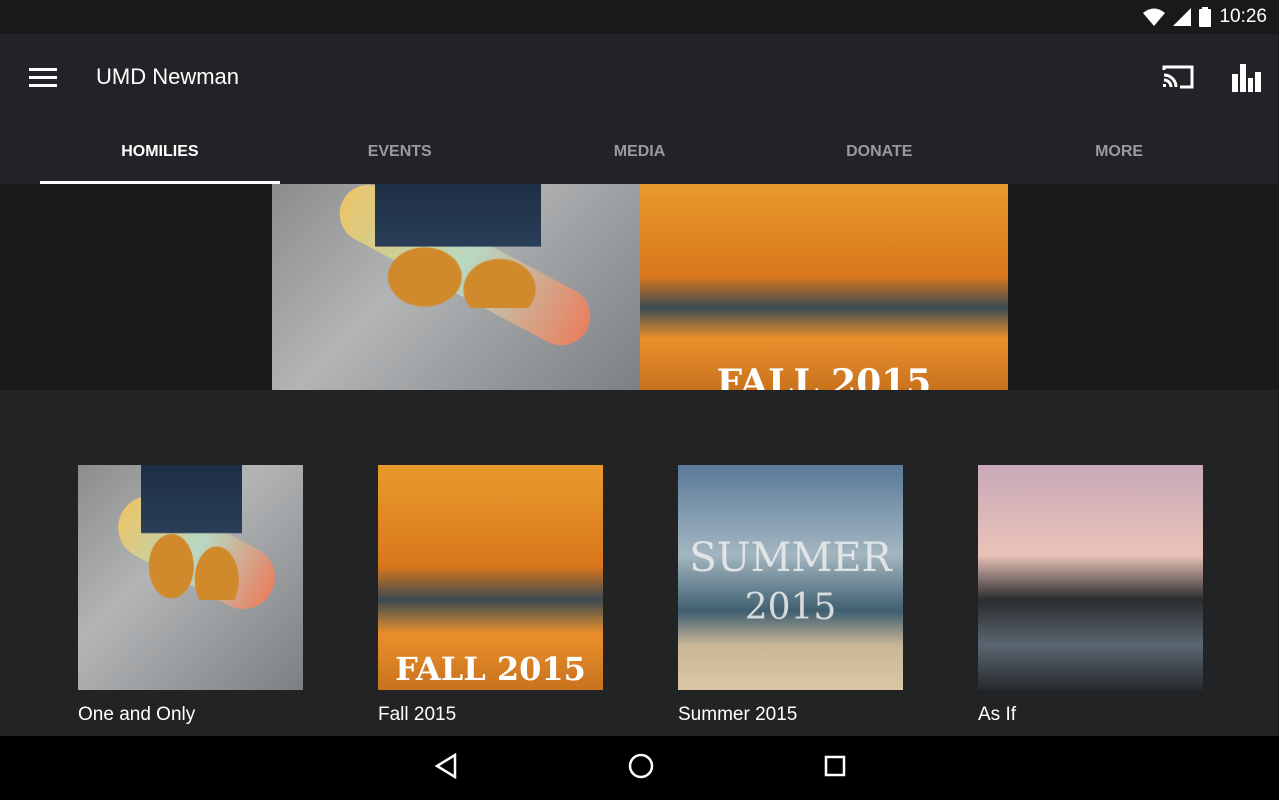  Describe the element at coordinates (1154, 17) in the screenshot. I see `wifi-icon` at that location.